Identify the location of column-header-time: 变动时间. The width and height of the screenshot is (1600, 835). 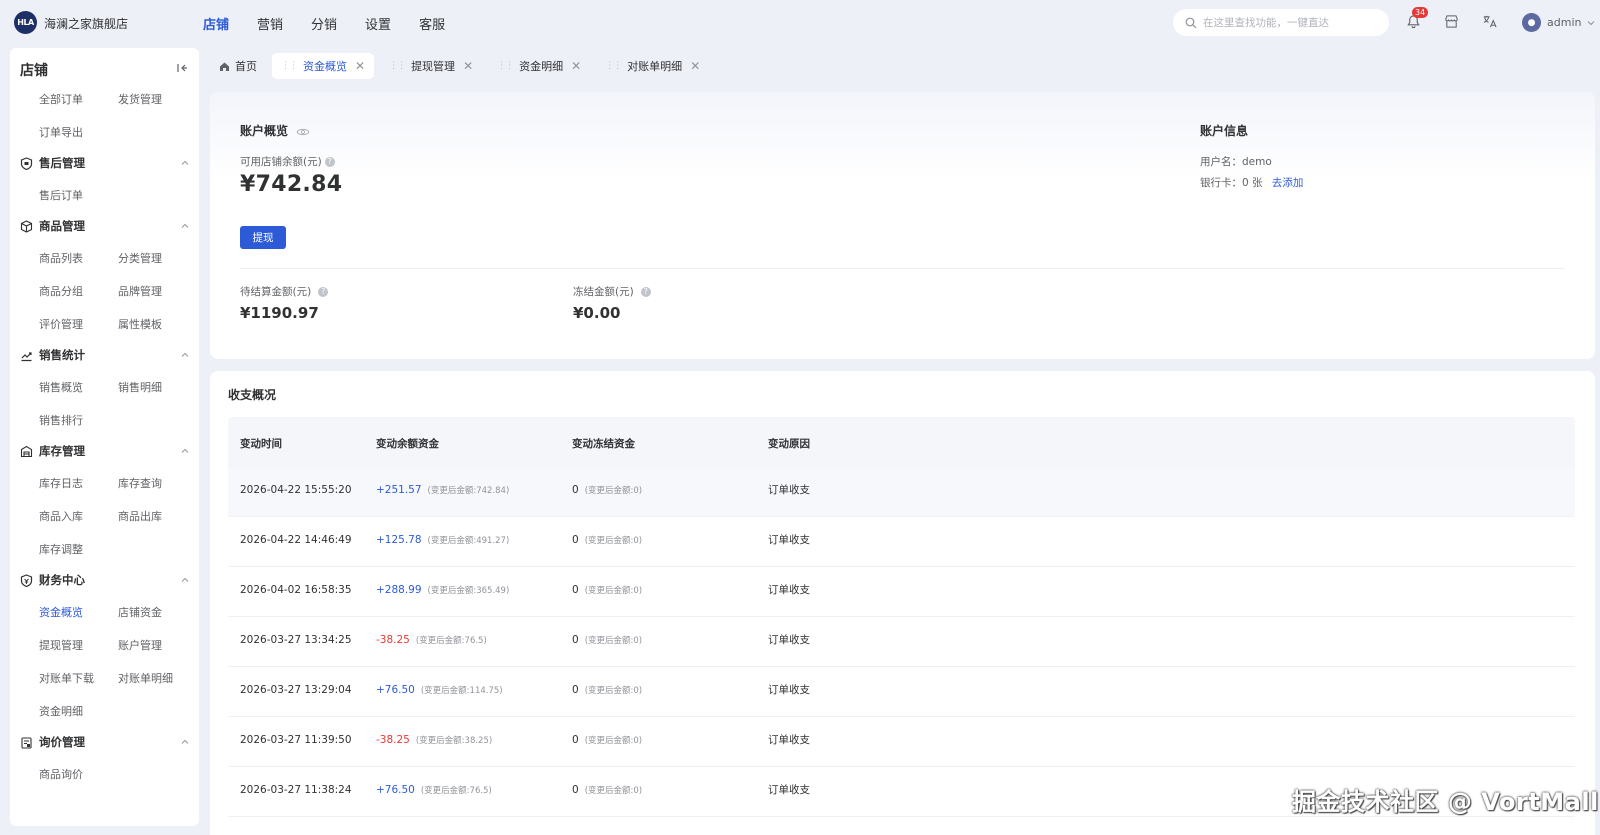
(261, 444).